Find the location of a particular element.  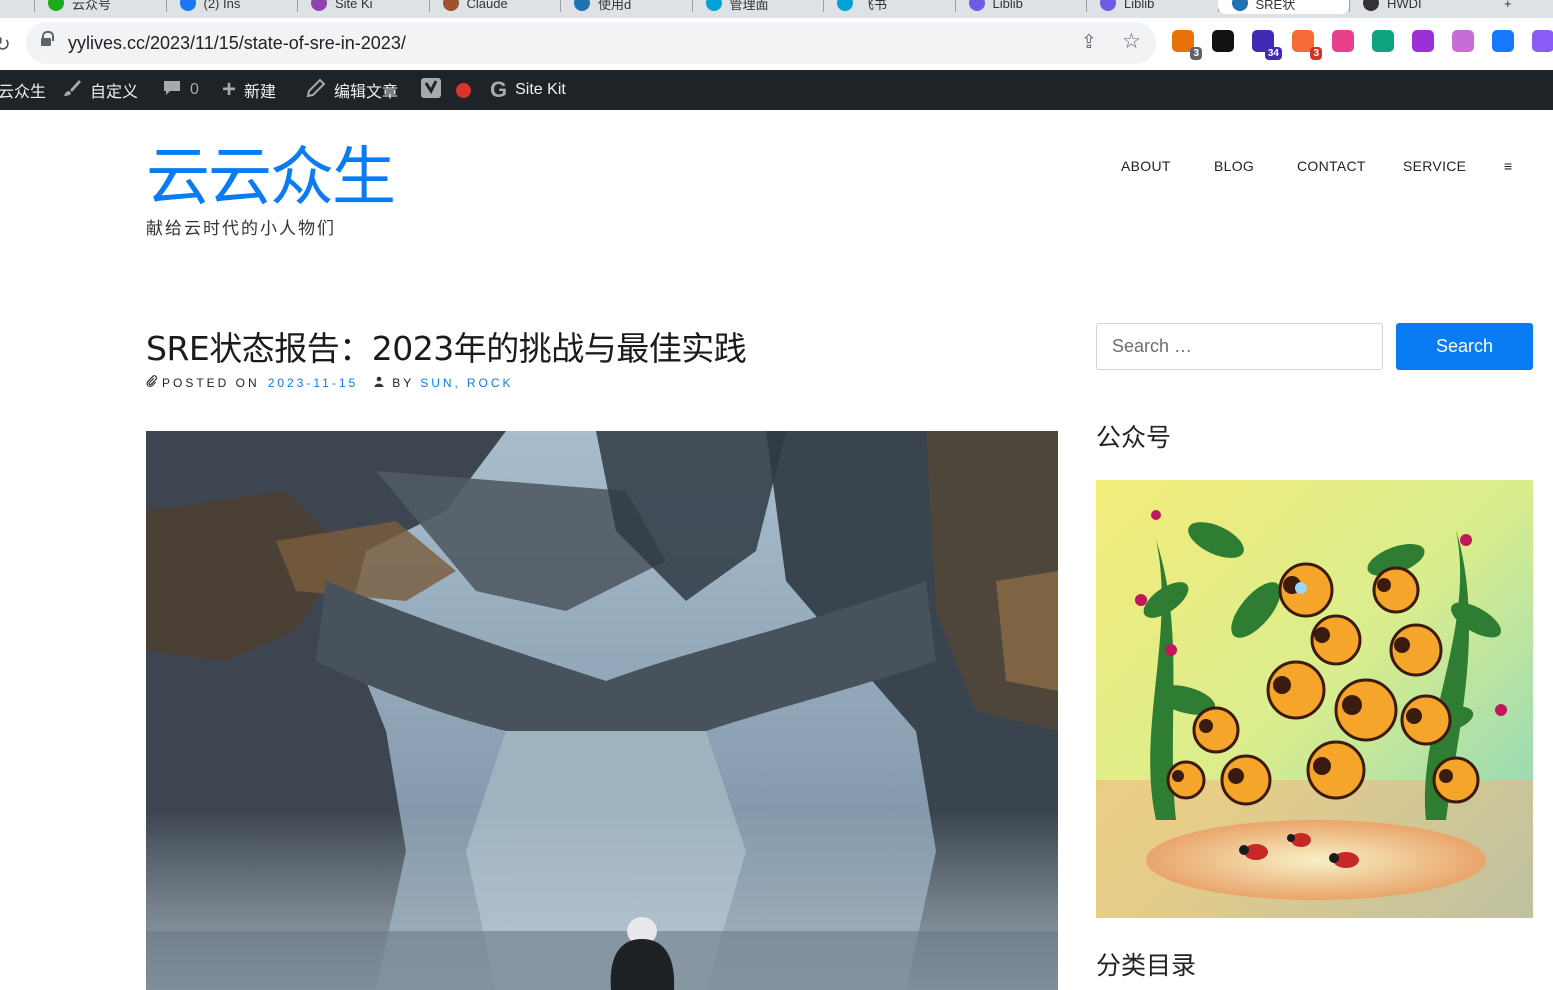

post-date-link: 2023-11-15 is located at coordinates (313, 383).